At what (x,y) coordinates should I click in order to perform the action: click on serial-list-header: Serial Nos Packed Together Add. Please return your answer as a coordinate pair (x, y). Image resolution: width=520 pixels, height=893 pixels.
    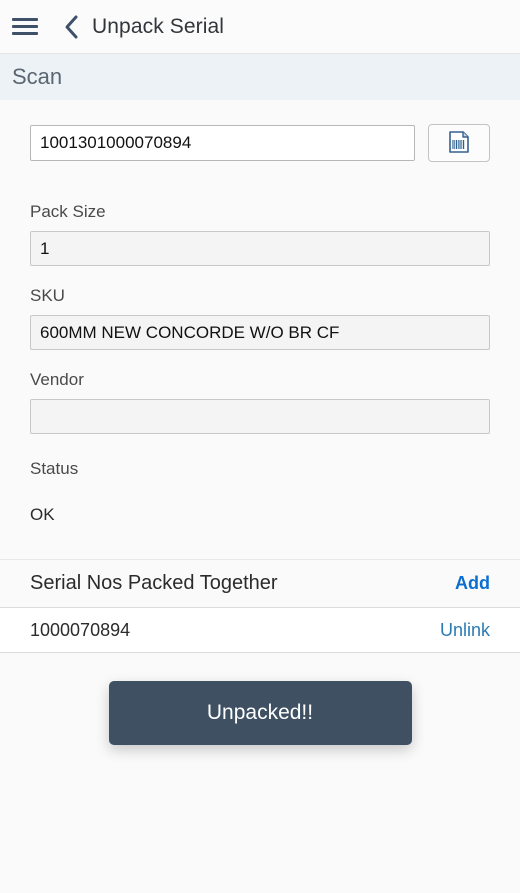
    Looking at the image, I should click on (260, 583).